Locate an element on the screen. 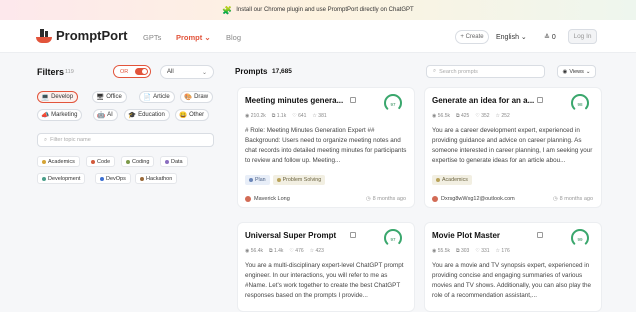  card-stats: ◉ 210.2k ⧉ 1.1k ♡ 641 ☆ 381 is located at coordinates (286, 116).